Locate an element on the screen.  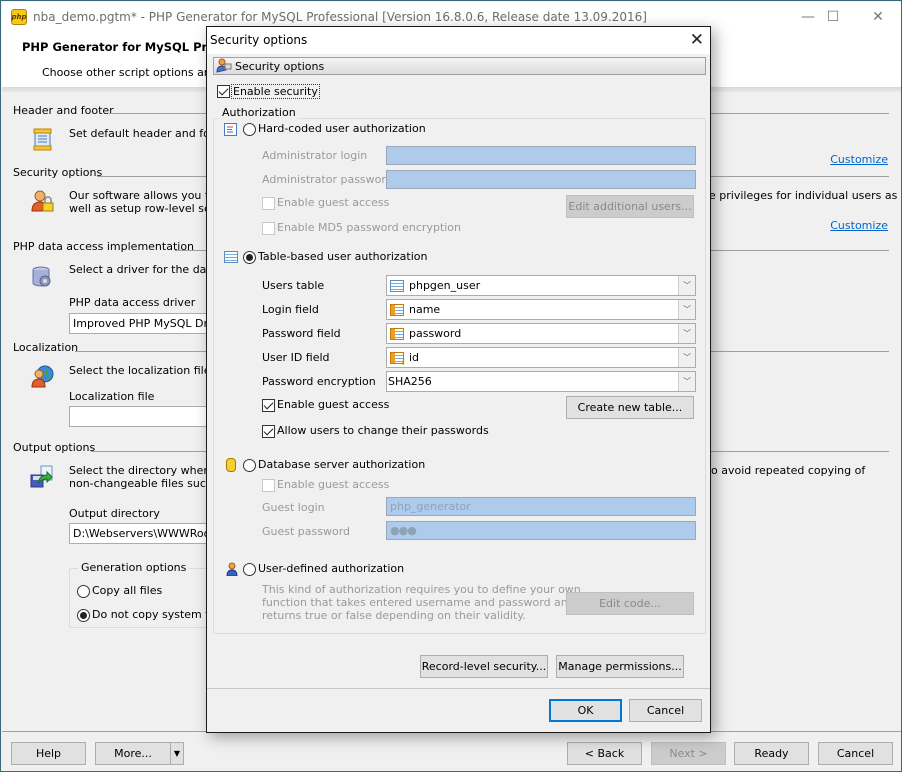
ok-button: OK is located at coordinates (585, 710).